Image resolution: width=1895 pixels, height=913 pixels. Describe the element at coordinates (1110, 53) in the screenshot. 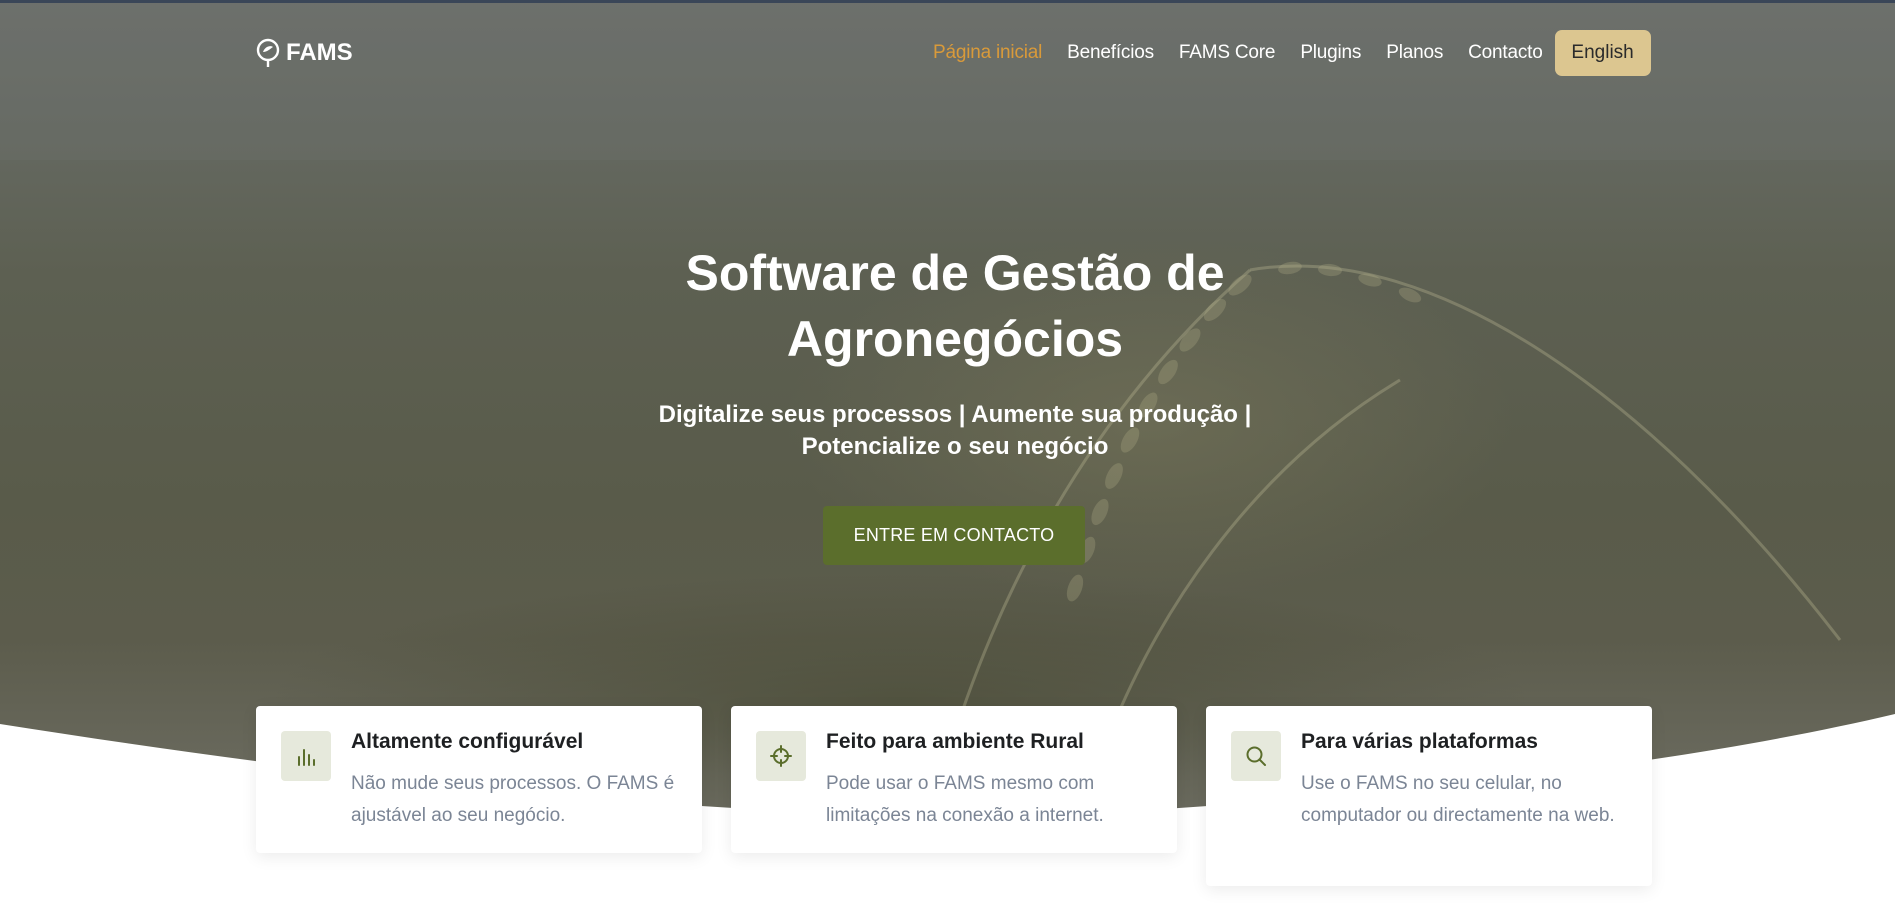

I see `nav-item-benefits: Benefícios` at that location.